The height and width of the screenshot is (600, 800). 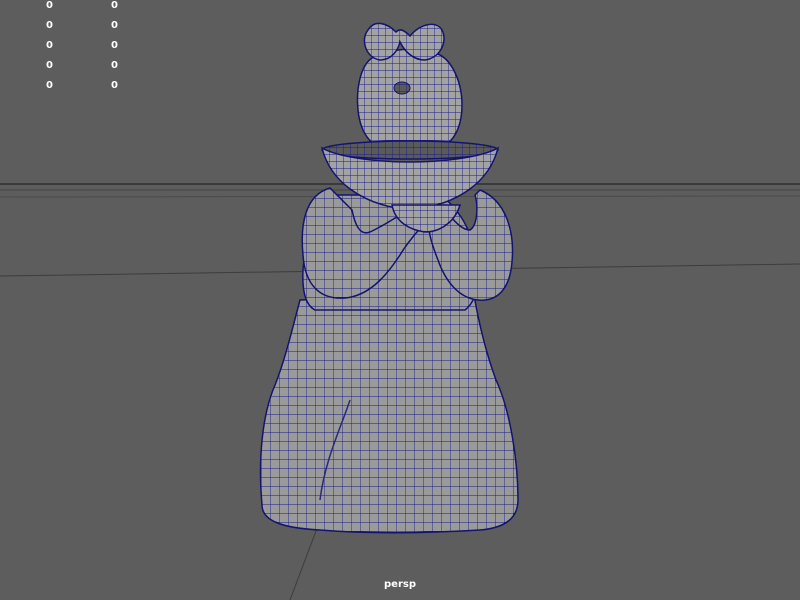 I want to click on hud-poly-stats: 0 0 0 0 0 0 0 0 0 0, so click(x=65, y=50).